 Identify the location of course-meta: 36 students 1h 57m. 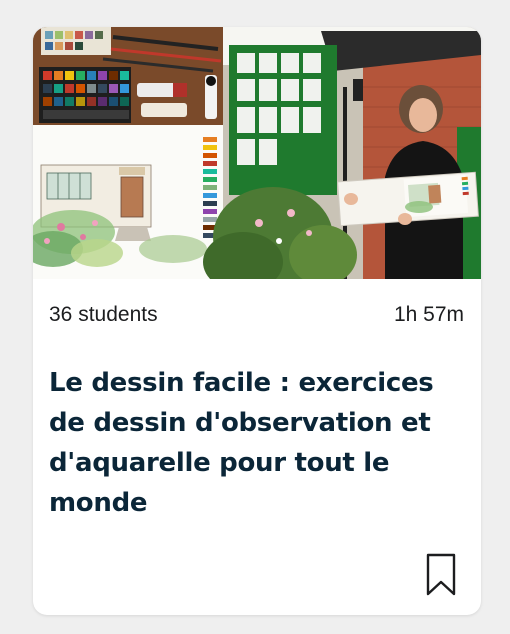
(256, 315).